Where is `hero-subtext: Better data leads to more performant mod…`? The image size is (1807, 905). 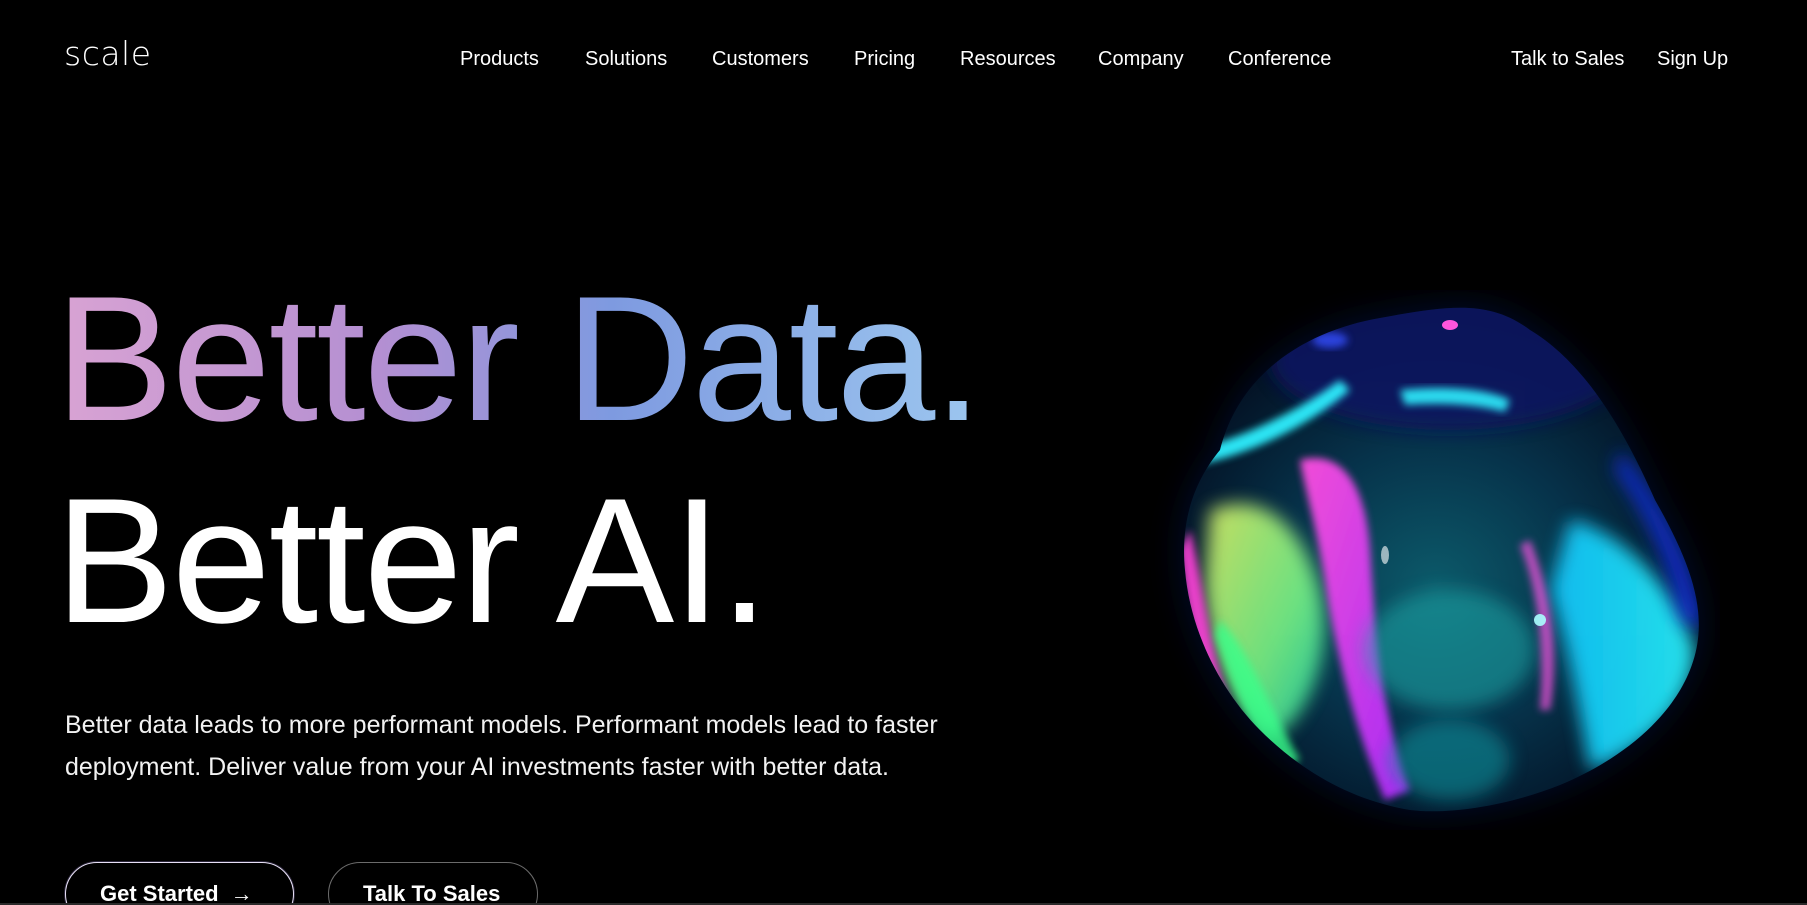
hero-subtext: Better data leads to more performant mod… is located at coordinates (501, 746).